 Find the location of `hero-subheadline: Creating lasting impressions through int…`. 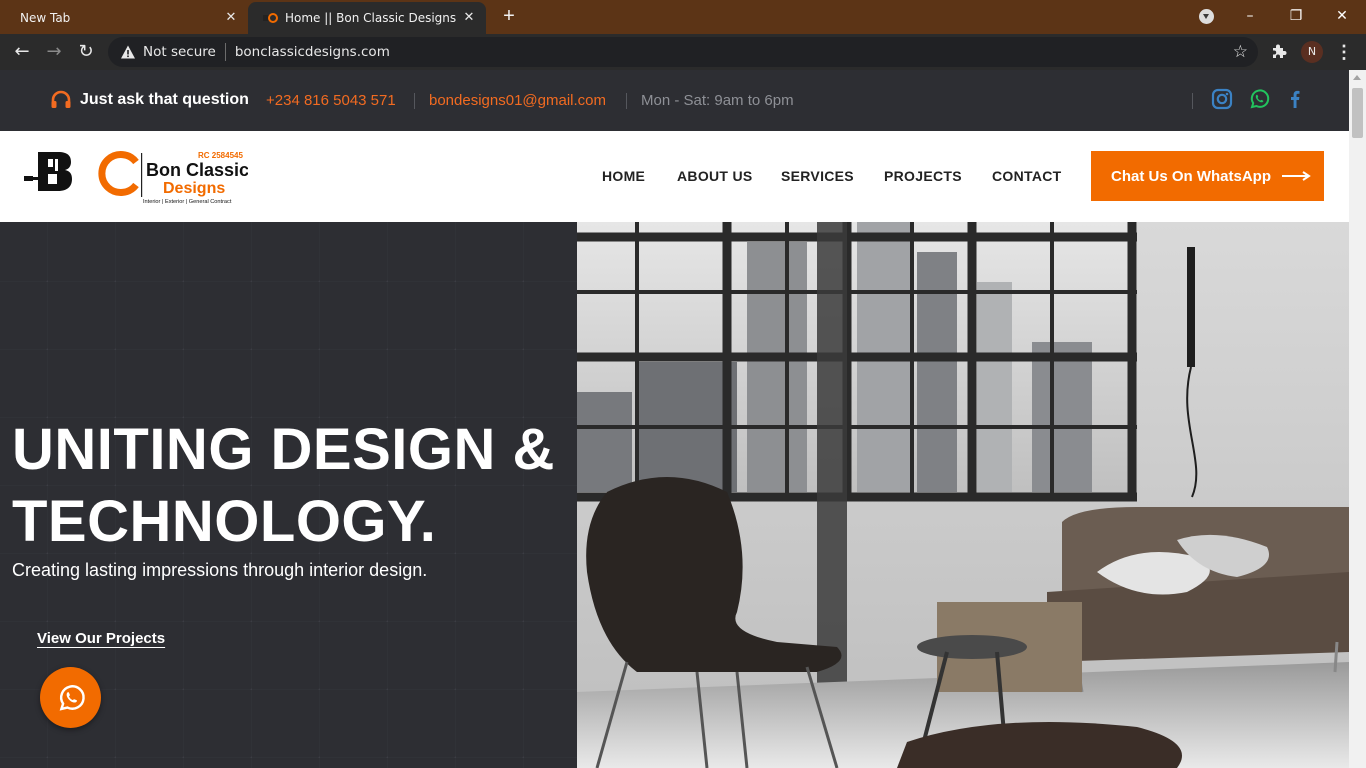

hero-subheadline: Creating lasting impressions through int… is located at coordinates (220, 570).